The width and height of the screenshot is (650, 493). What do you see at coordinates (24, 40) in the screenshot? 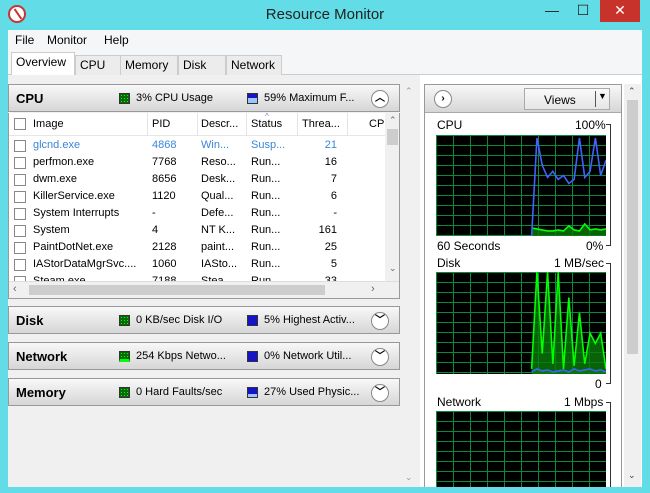
I see `menu-file: File` at bounding box center [24, 40].